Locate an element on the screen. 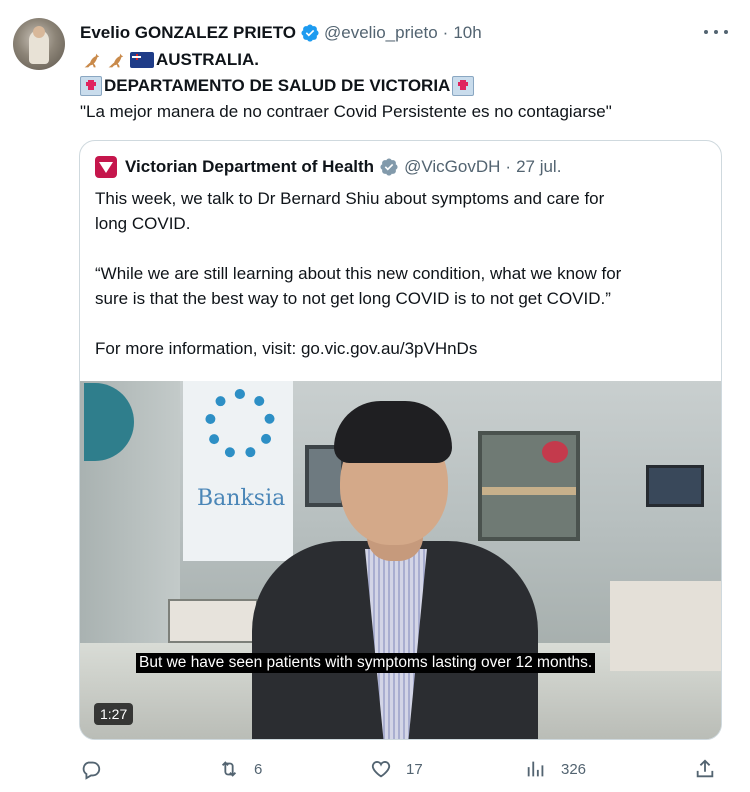  video-duration-badge: 1:27 is located at coordinates (114, 714).